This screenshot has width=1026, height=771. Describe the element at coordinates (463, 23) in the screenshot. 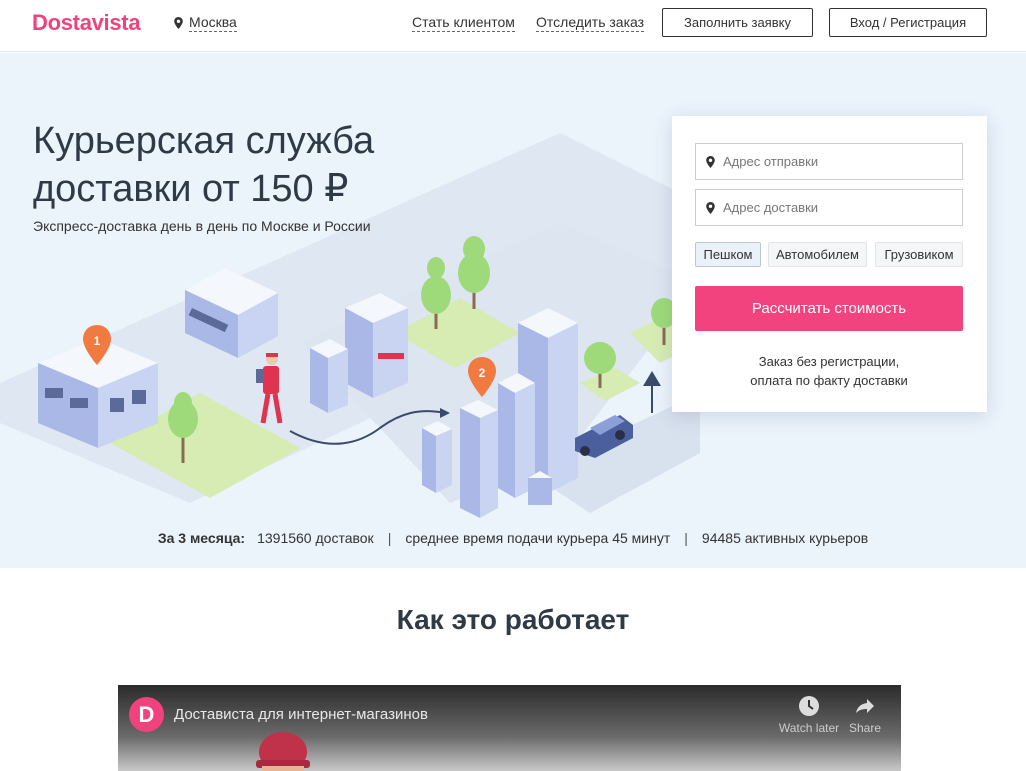

I see `nav-become-client: Стать клиентом` at that location.